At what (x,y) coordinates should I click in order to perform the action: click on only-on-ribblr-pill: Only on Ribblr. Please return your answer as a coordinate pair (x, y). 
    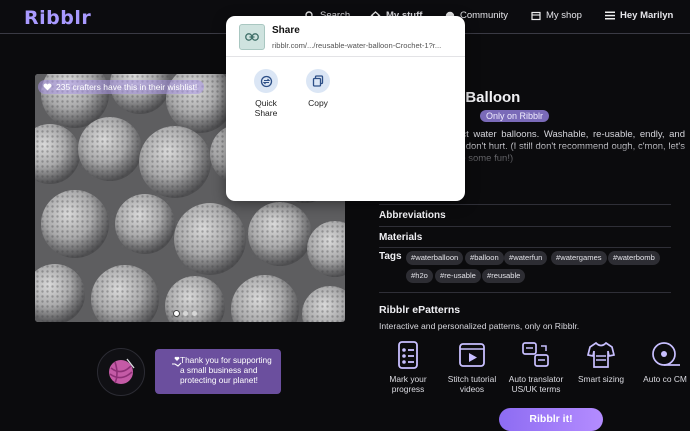
    Looking at the image, I should click on (515, 116).